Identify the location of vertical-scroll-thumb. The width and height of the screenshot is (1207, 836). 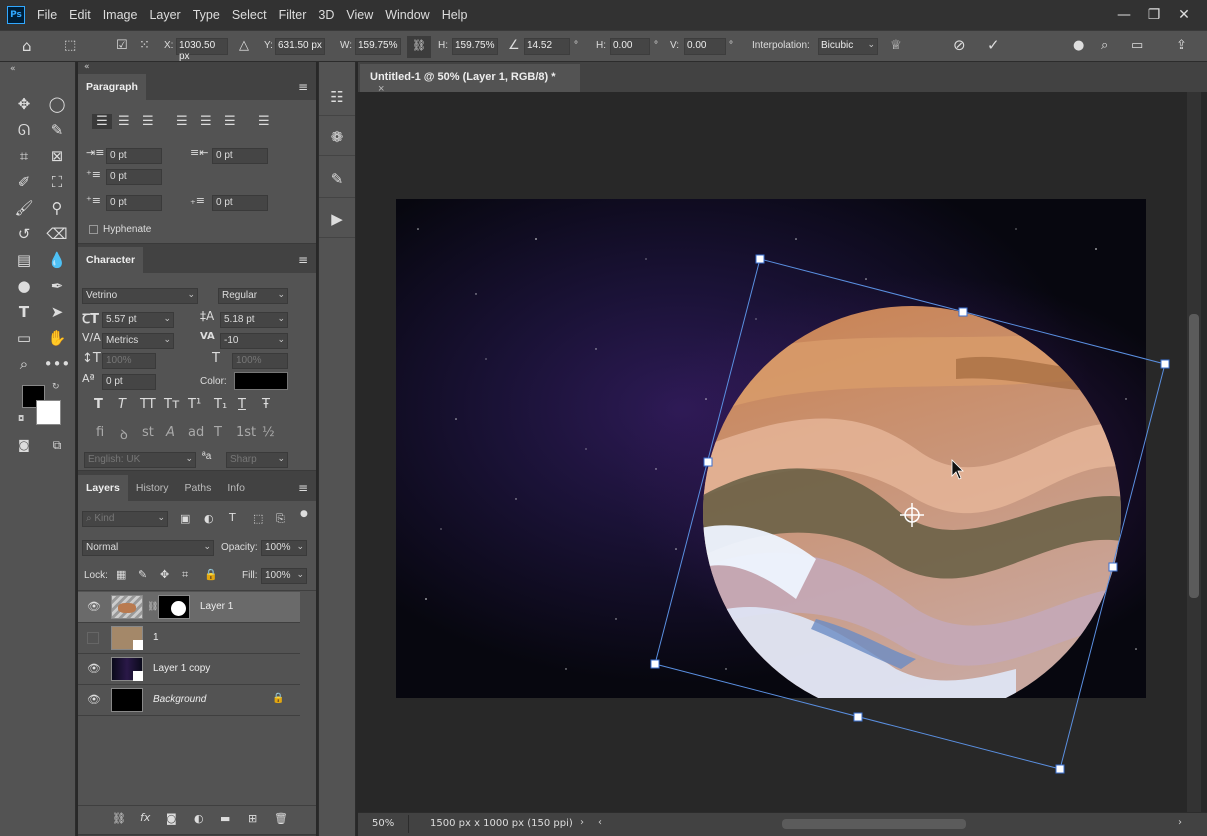
(1194, 456).